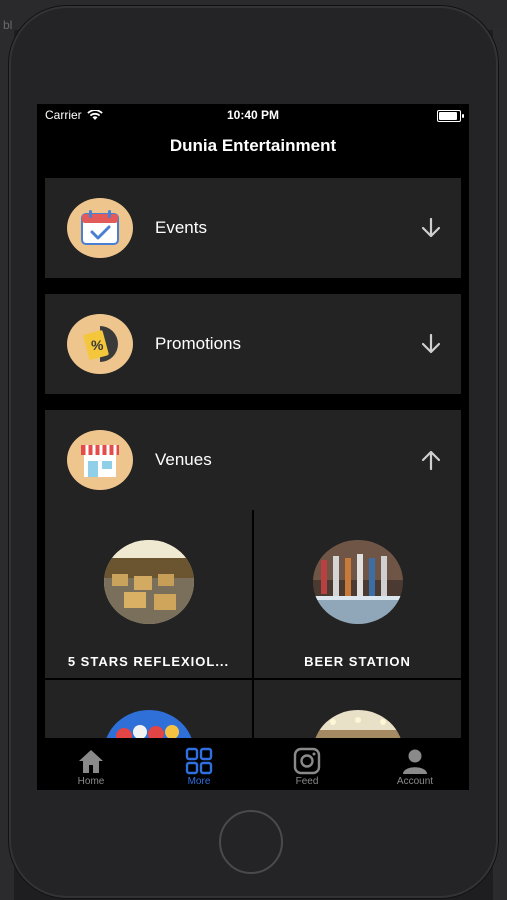  What do you see at coordinates (181, 227) in the screenshot?
I see `section-label-events: Events` at bounding box center [181, 227].